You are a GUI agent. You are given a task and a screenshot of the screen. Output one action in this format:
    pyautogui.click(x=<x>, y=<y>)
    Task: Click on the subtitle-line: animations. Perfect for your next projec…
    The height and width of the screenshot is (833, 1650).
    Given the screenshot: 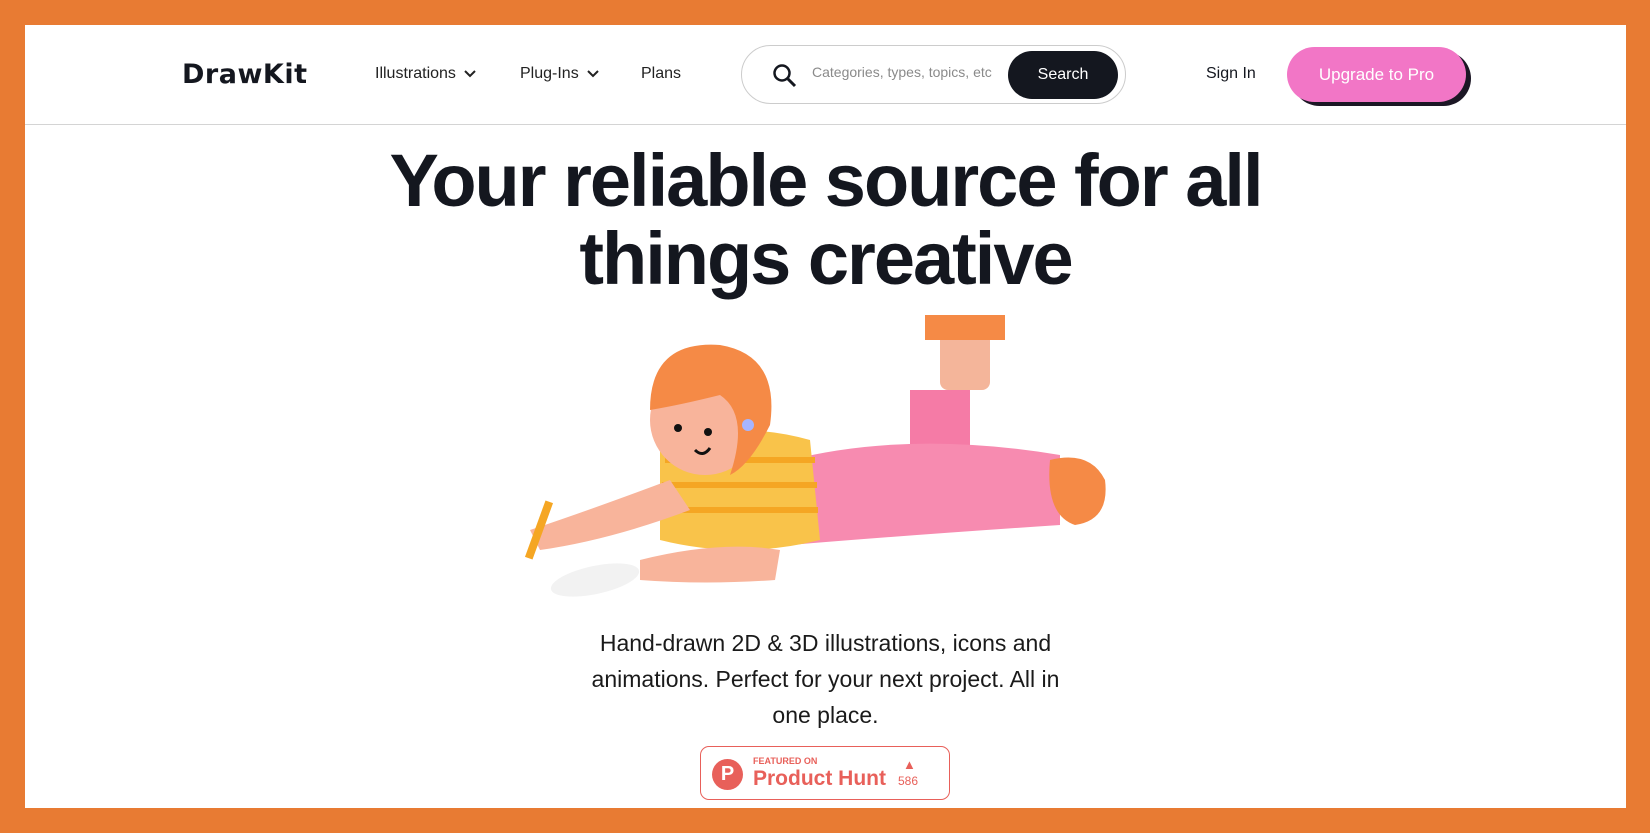 What is the action you would take?
    pyautogui.click(x=825, y=679)
    